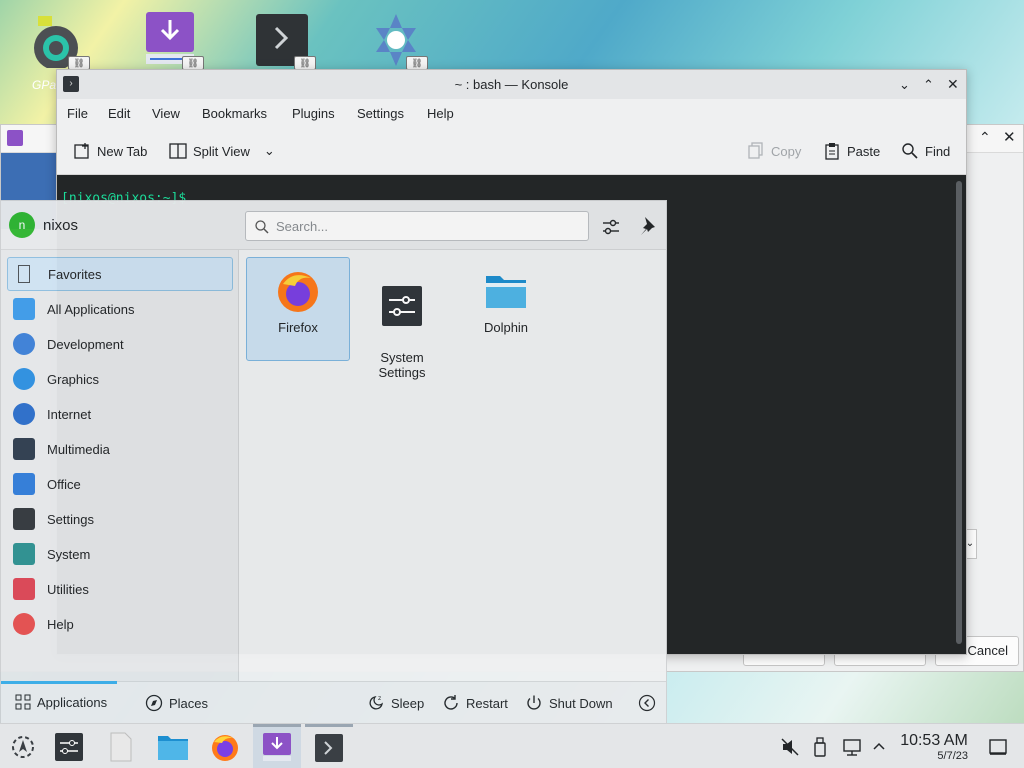  I want to click on menu-file: File, so click(77, 113).